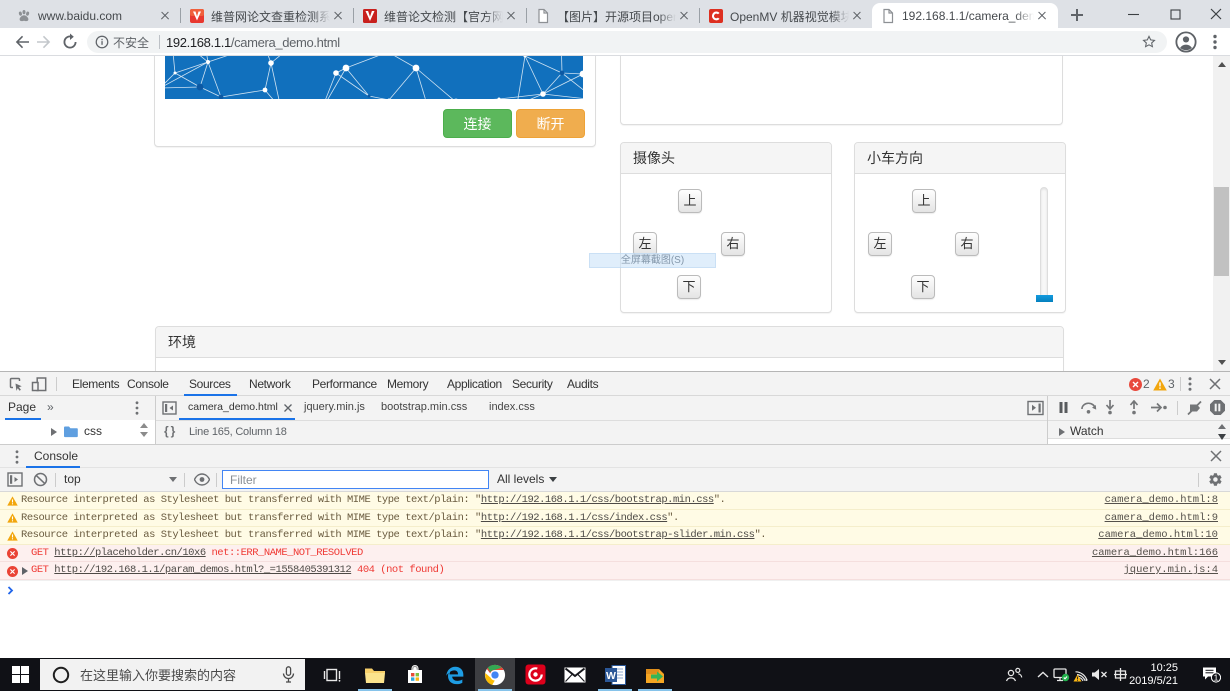  What do you see at coordinates (1062, 432) in the screenshot?
I see `watch-expand-arrow-icon` at bounding box center [1062, 432].